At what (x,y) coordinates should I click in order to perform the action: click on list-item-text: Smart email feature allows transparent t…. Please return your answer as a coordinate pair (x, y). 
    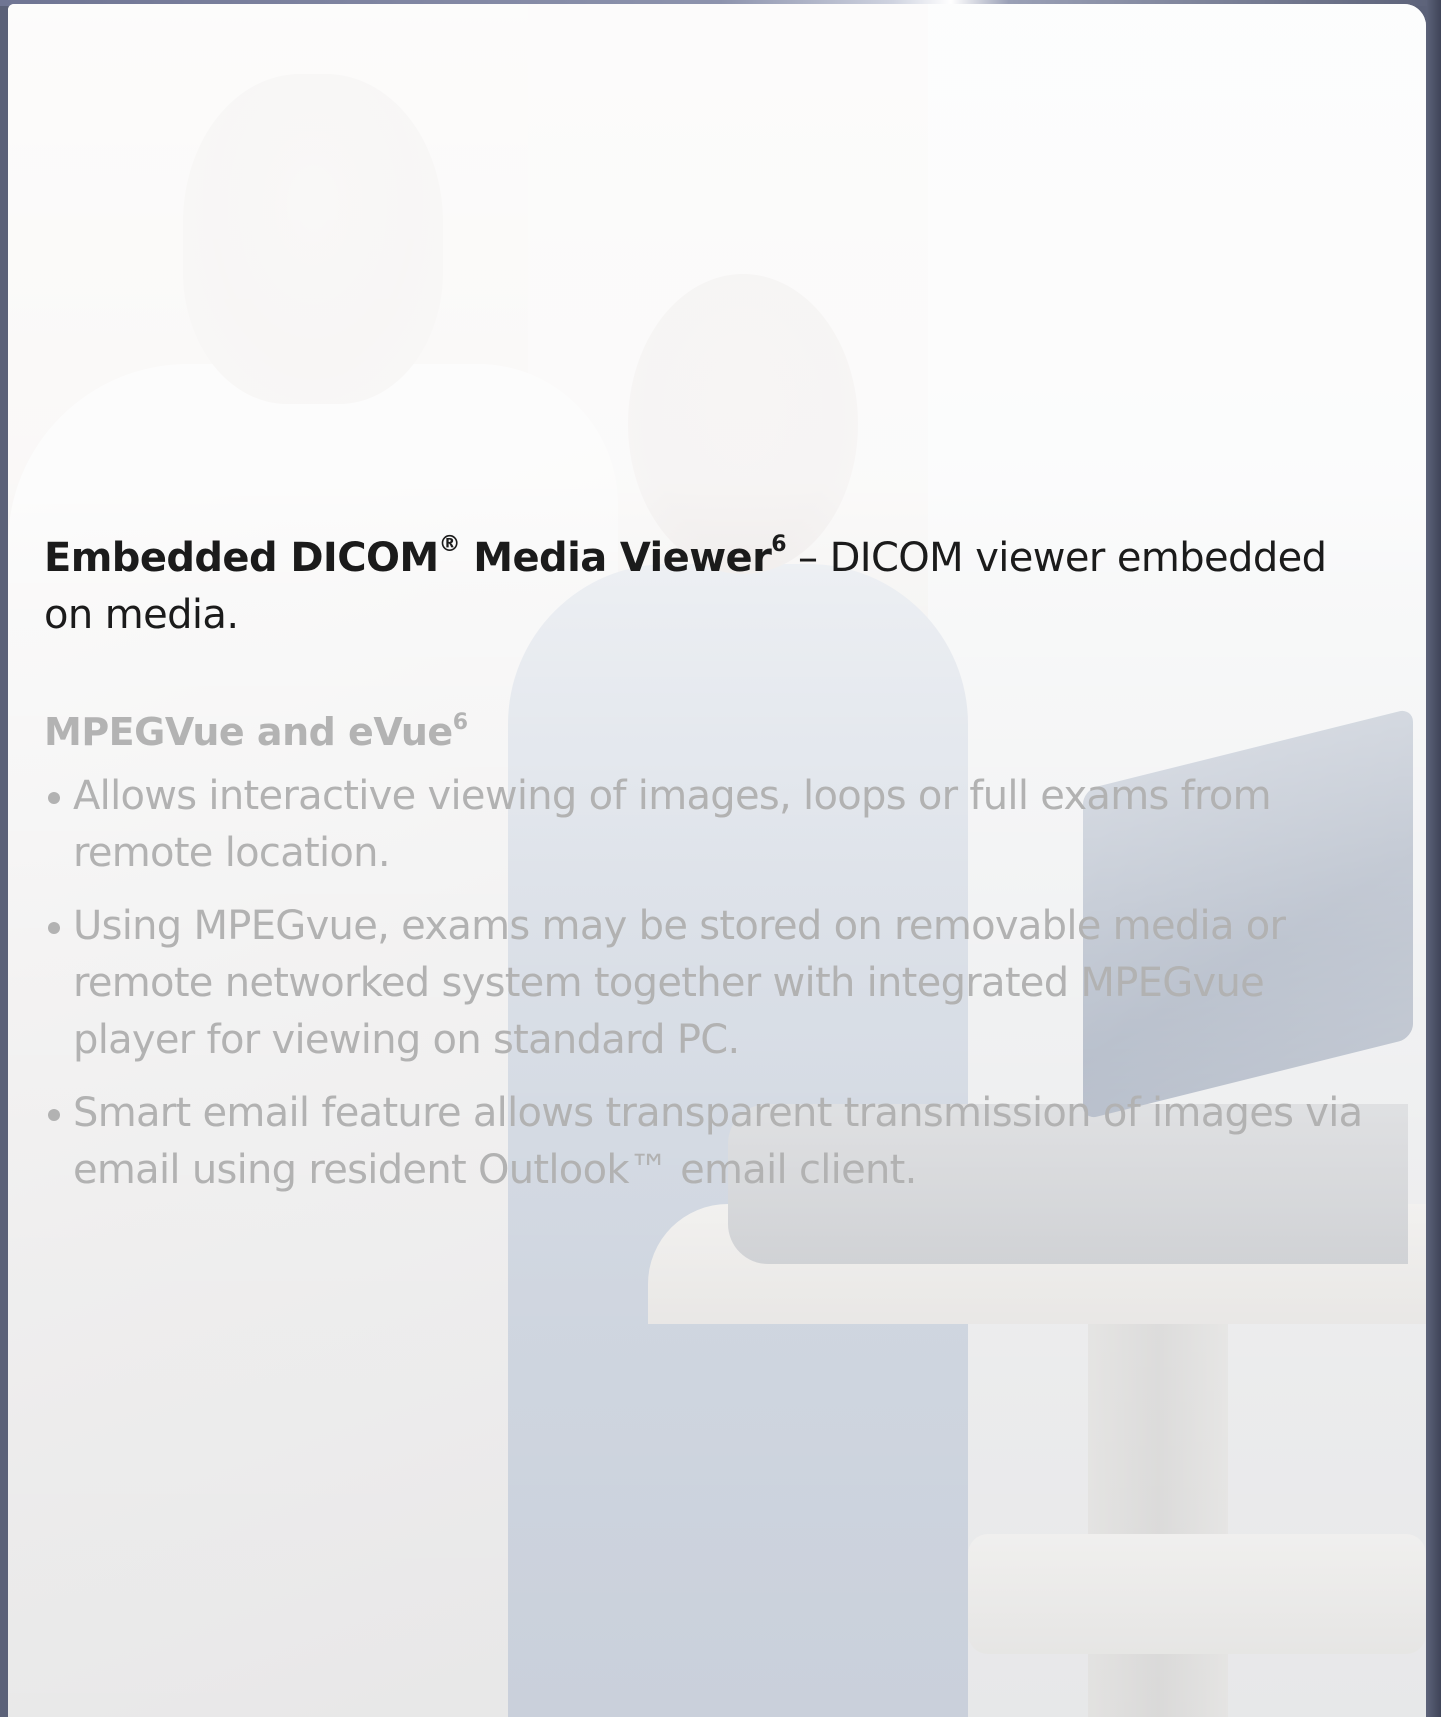
    Looking at the image, I should click on (718, 1141).